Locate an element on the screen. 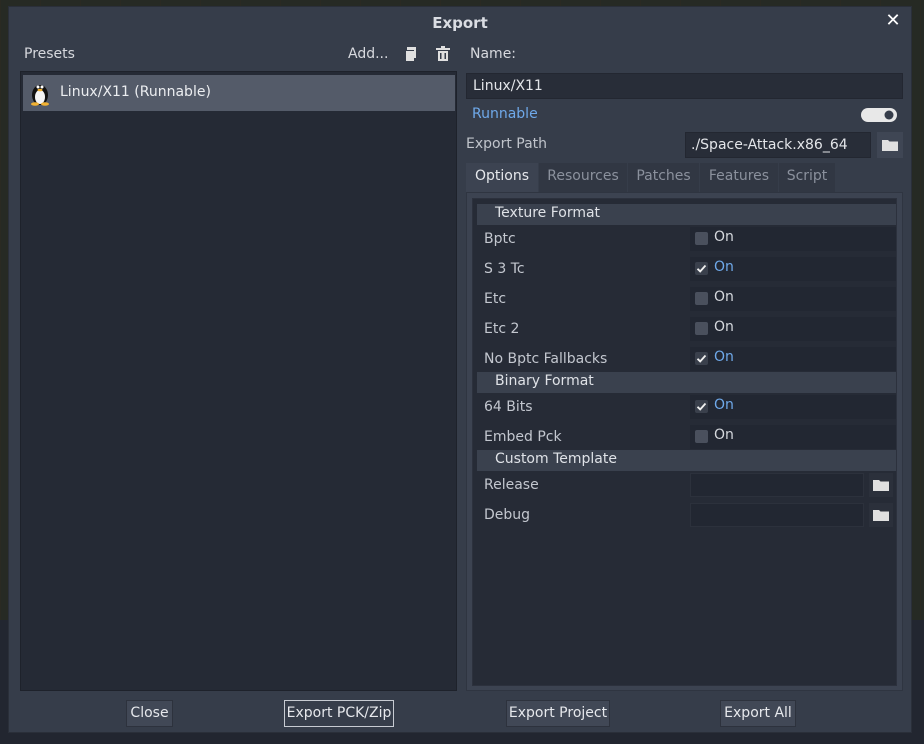 Image resolution: width=924 pixels, height=744 pixels. prop-embed-pck-checkbox: On is located at coordinates (793, 437).